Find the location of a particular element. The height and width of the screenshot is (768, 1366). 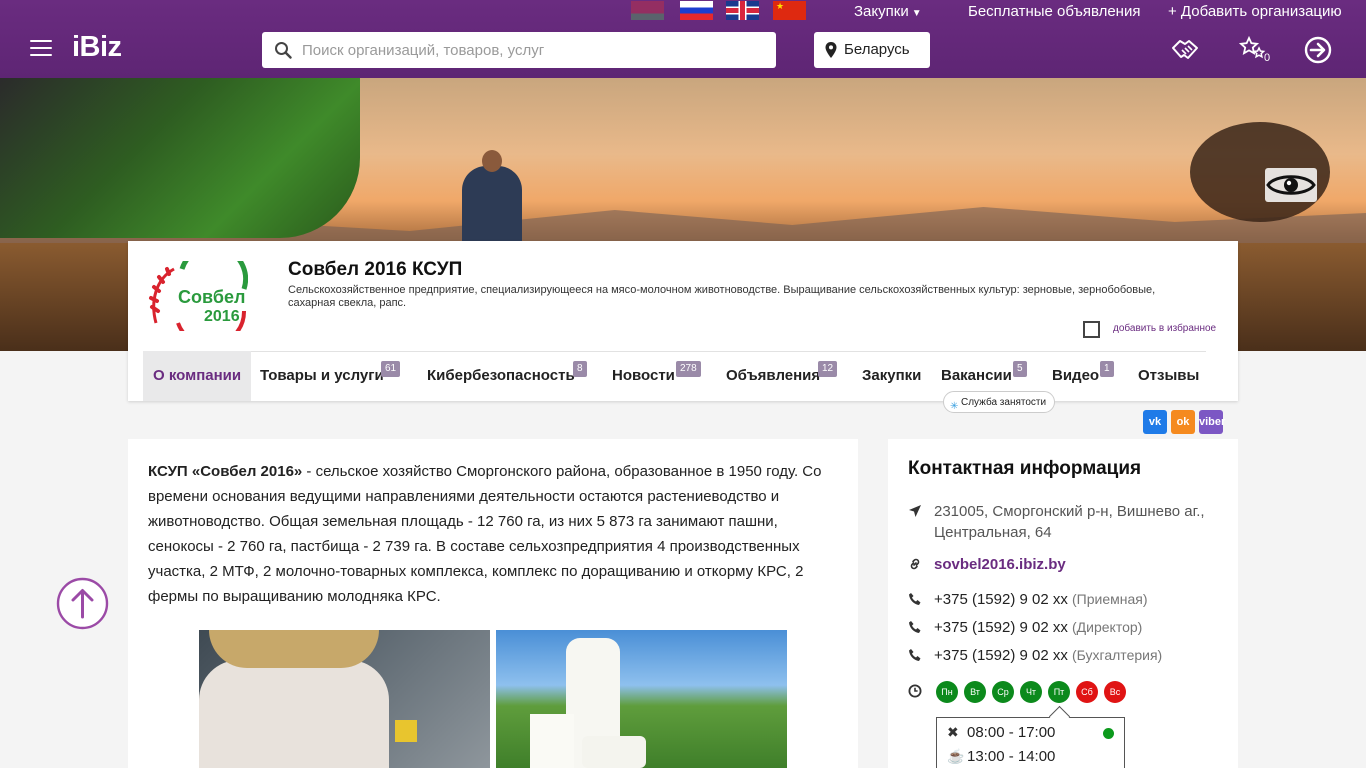

flag-russia-icon is located at coordinates (696, 10).